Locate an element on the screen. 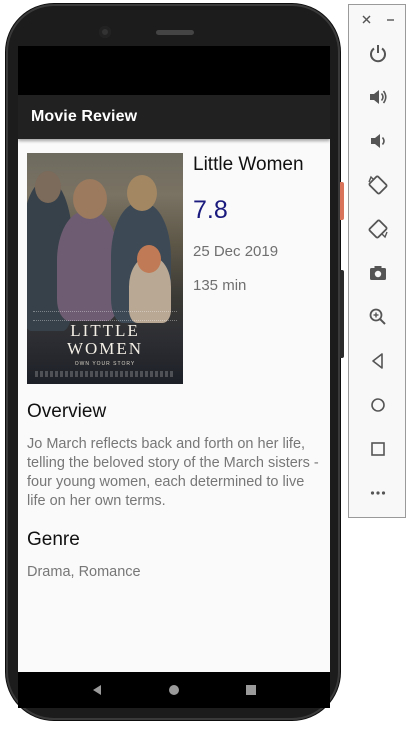  app-title: Movie Review is located at coordinates (84, 116).